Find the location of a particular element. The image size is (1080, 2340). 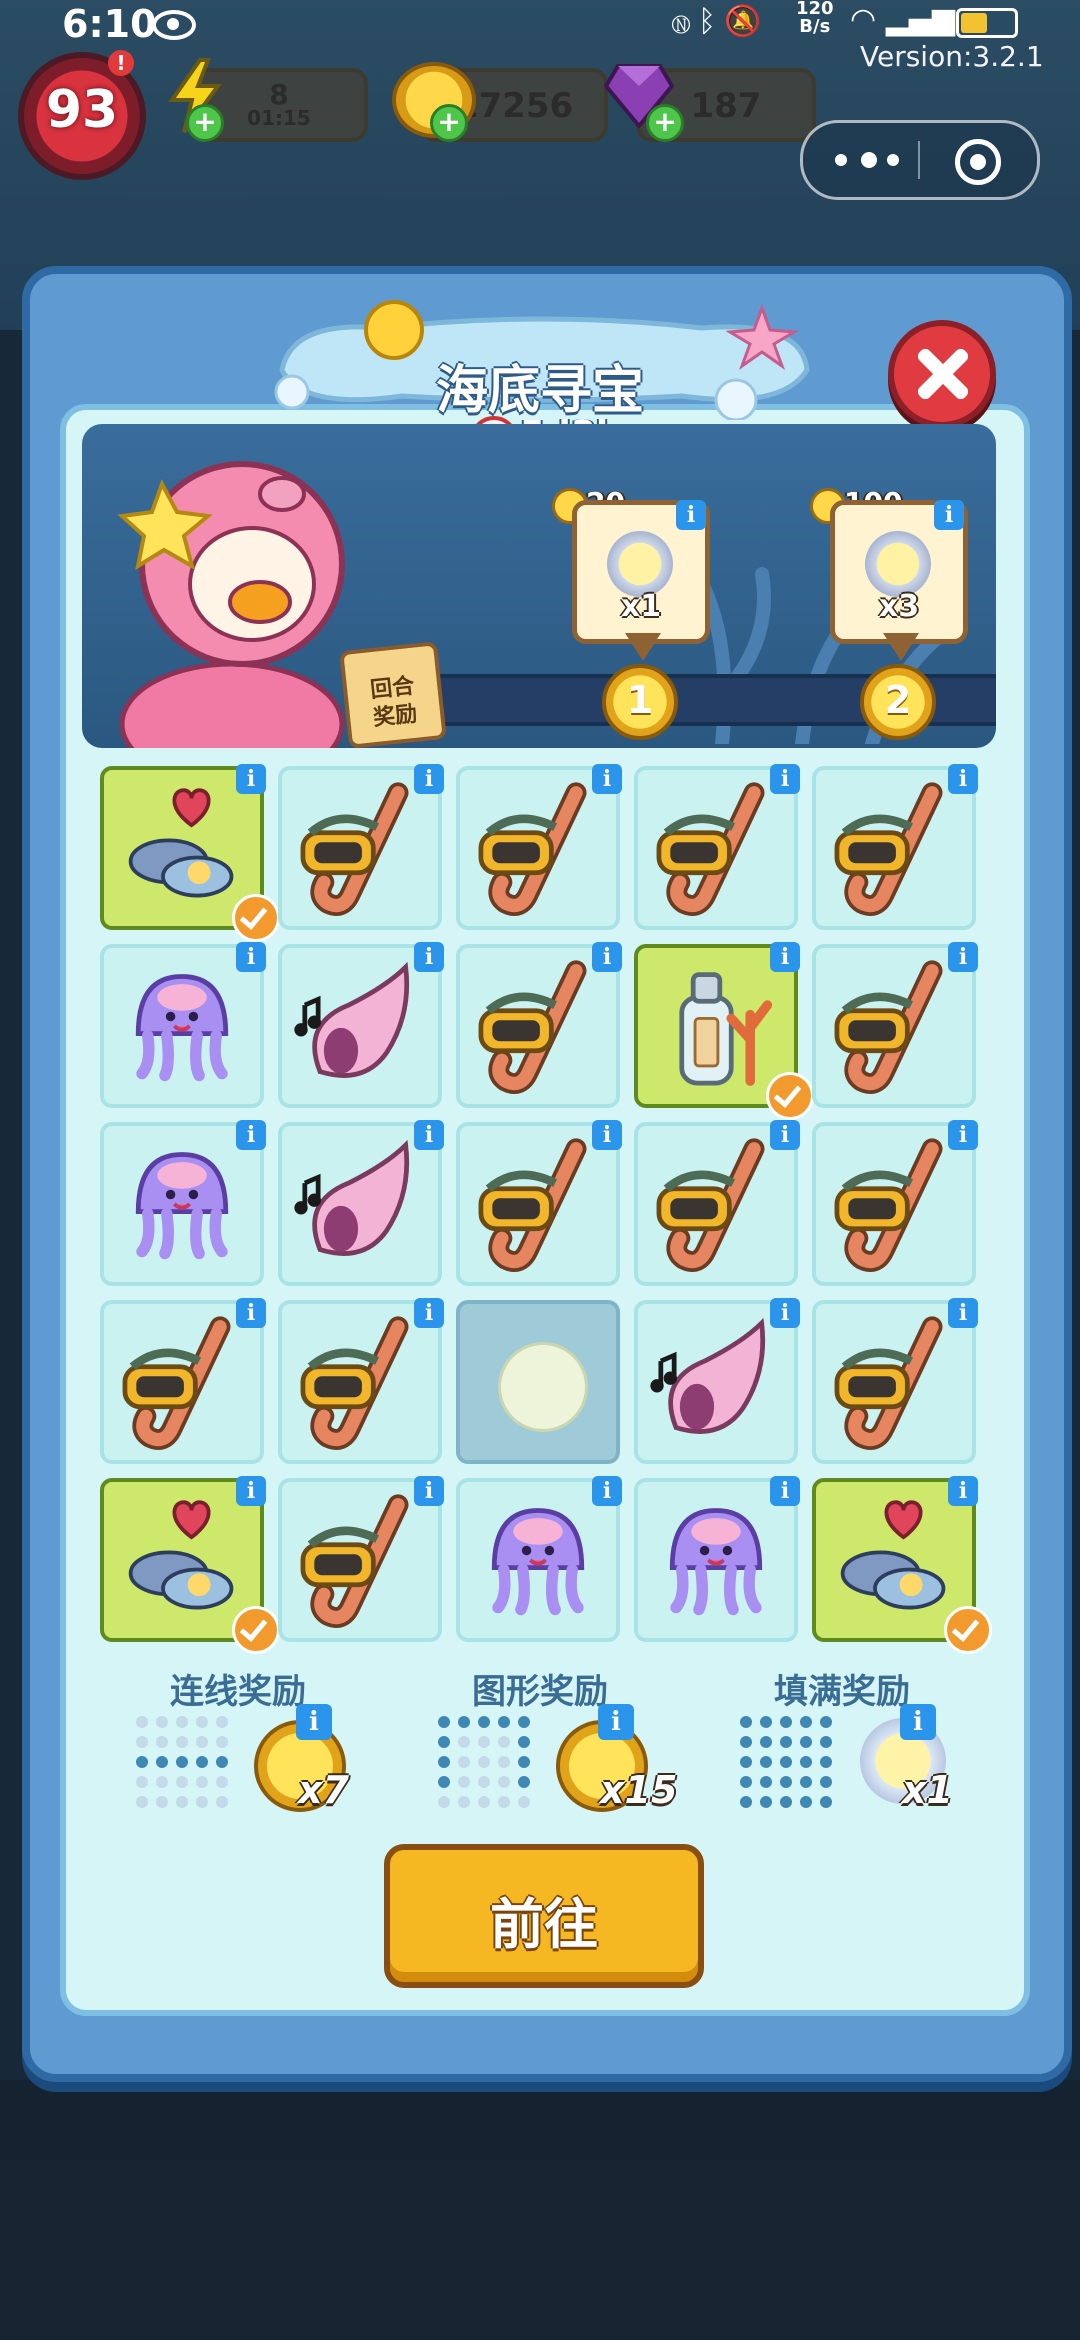

grid-cell-1-2: i is located at coordinates (539, 1025).